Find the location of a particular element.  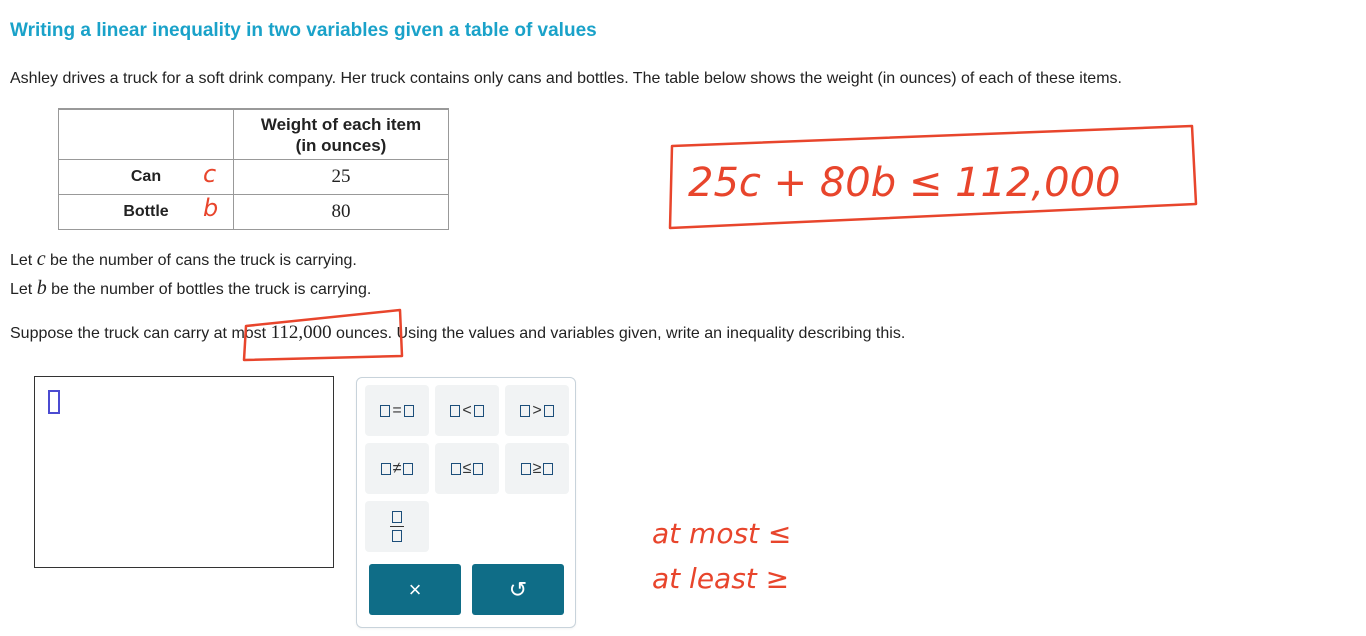

handwritten-at-least: at least ≥ is located at coordinates (720, 578).